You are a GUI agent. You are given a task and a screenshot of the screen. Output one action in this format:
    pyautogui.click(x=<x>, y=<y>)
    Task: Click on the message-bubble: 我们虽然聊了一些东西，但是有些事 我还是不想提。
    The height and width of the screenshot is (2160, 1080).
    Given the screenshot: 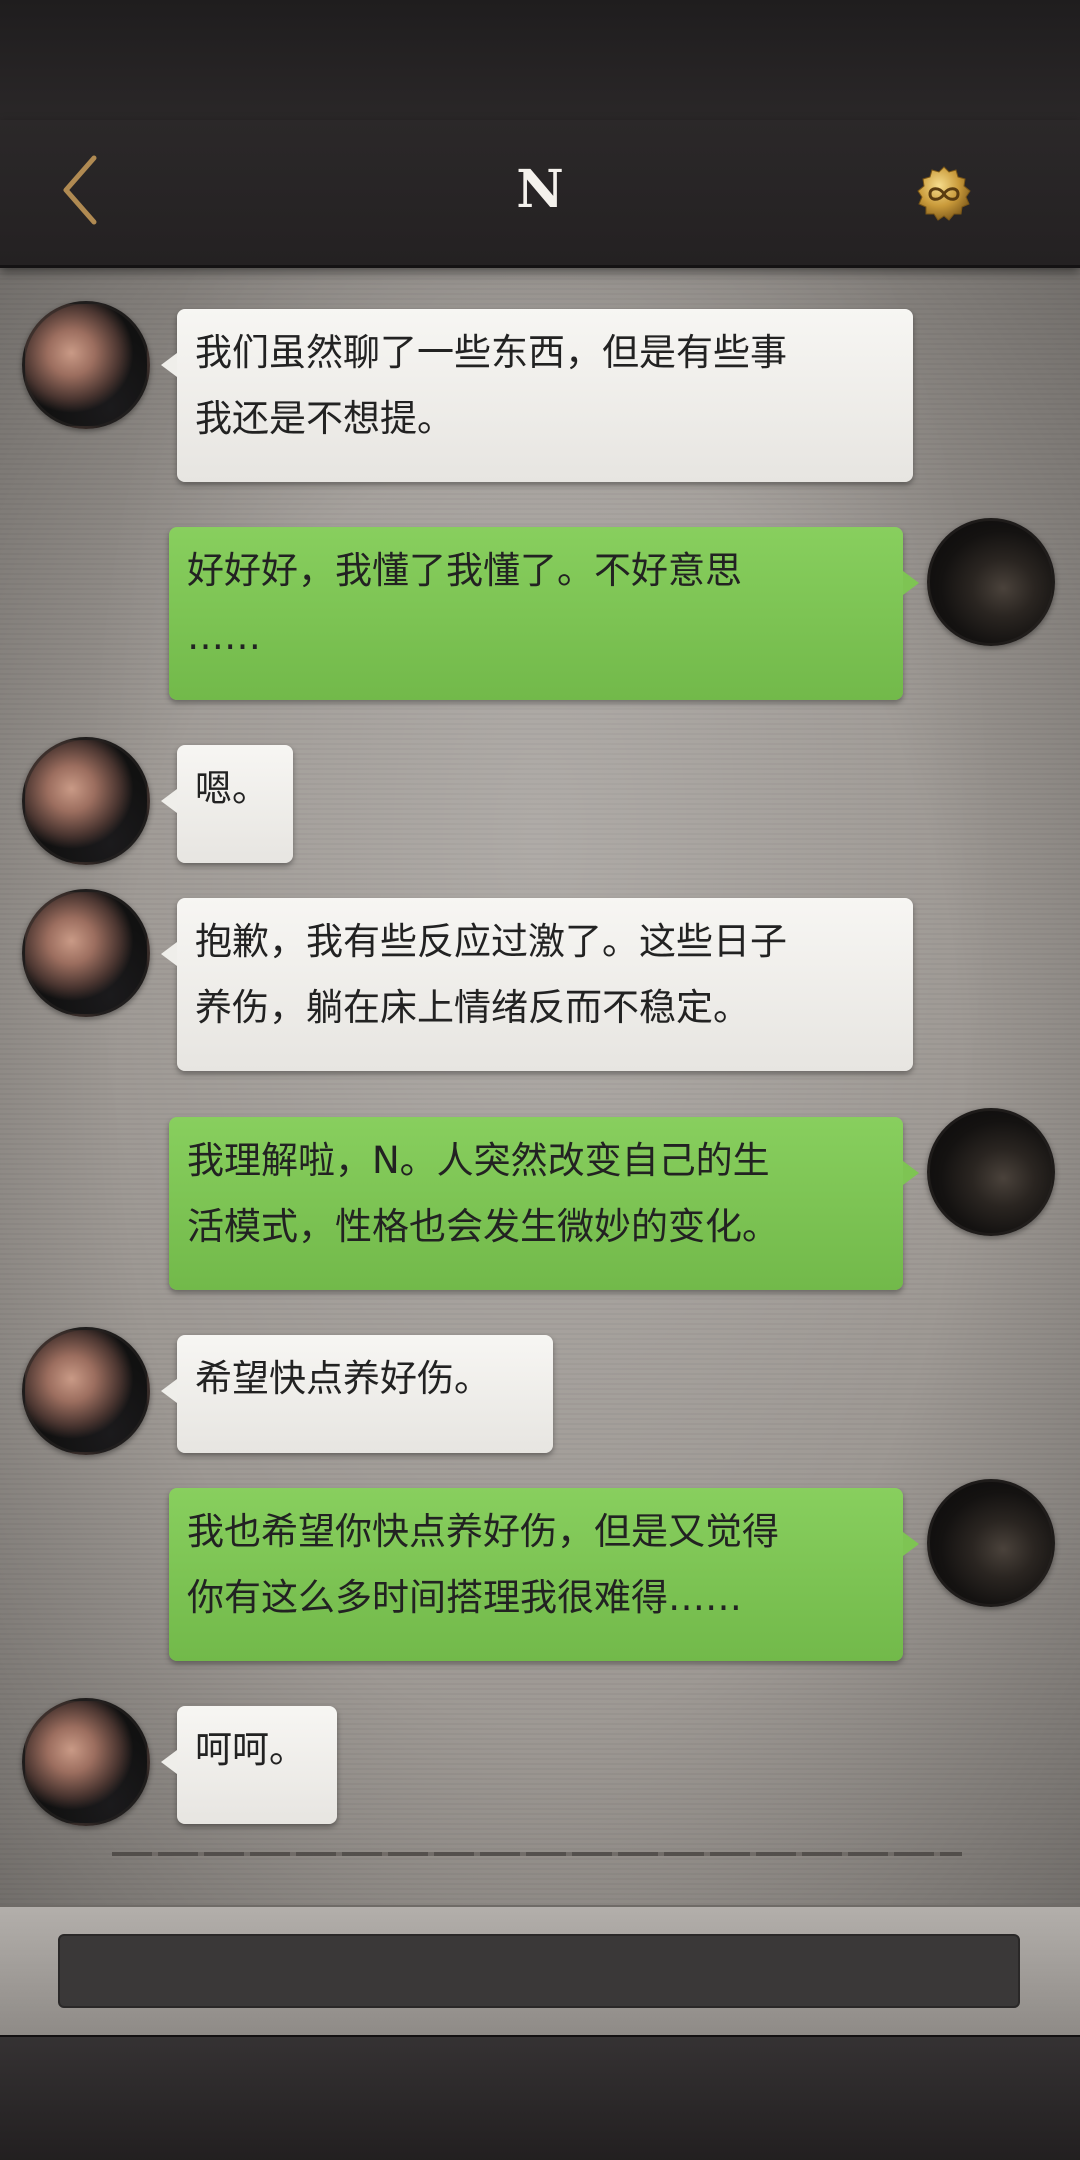 What is the action you would take?
    pyautogui.click(x=537, y=395)
    